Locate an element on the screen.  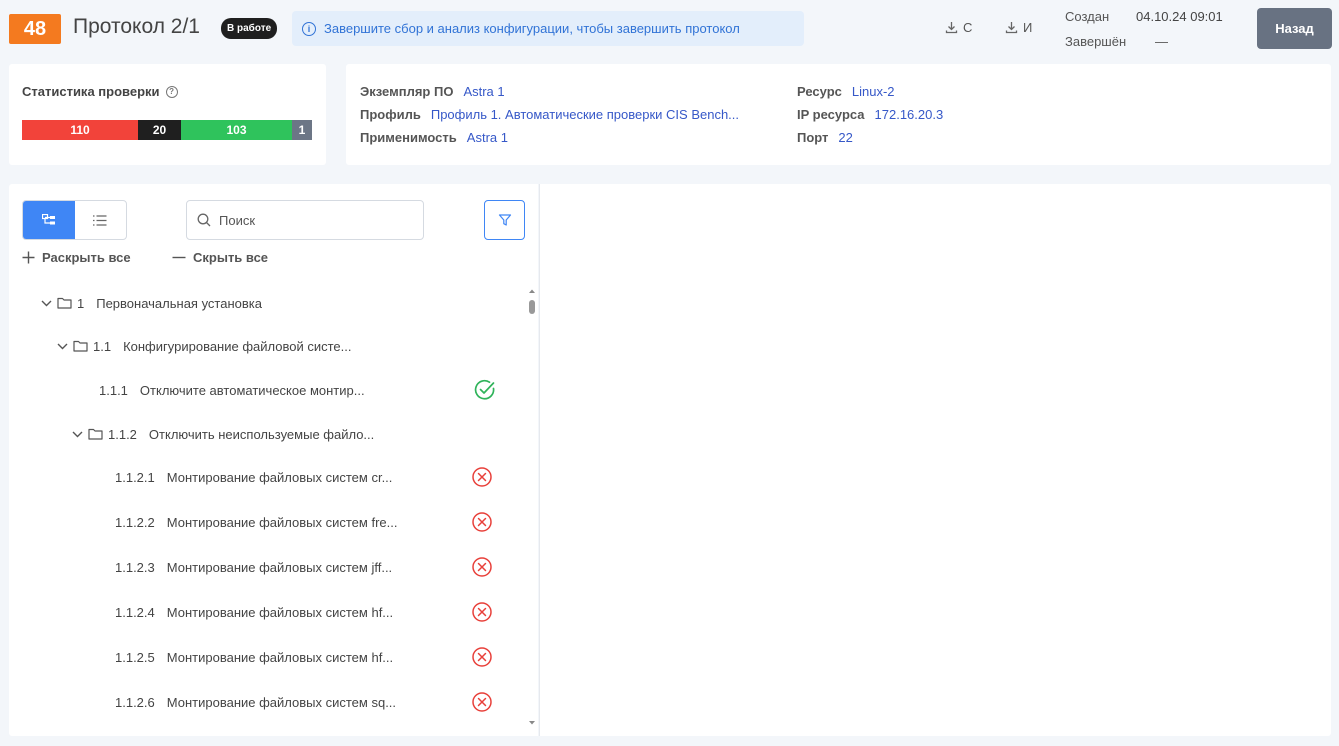
stats-title: Статистика проверки ? is located at coordinates (100, 91).